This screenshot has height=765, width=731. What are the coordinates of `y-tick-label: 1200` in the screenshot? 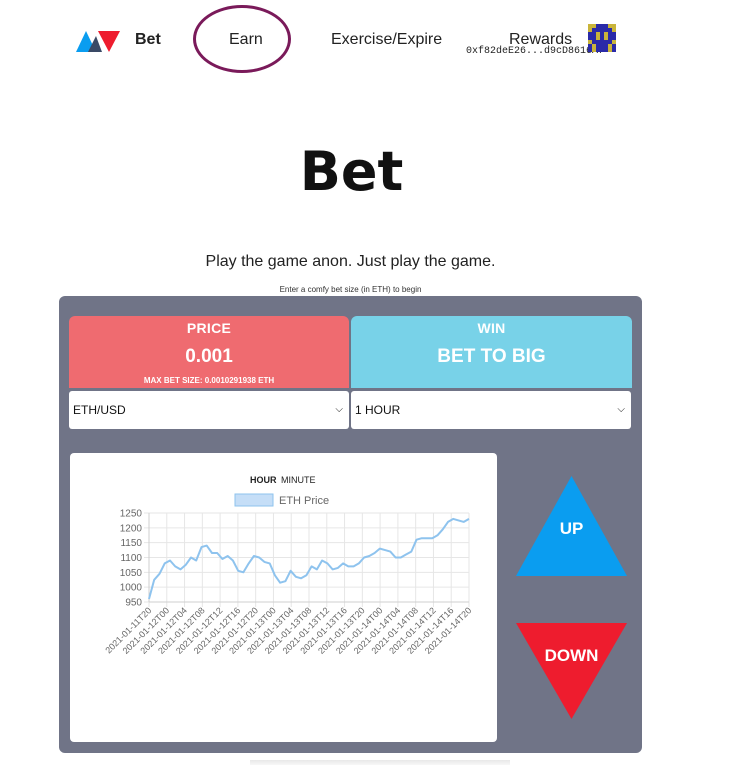 It's located at (131, 528).